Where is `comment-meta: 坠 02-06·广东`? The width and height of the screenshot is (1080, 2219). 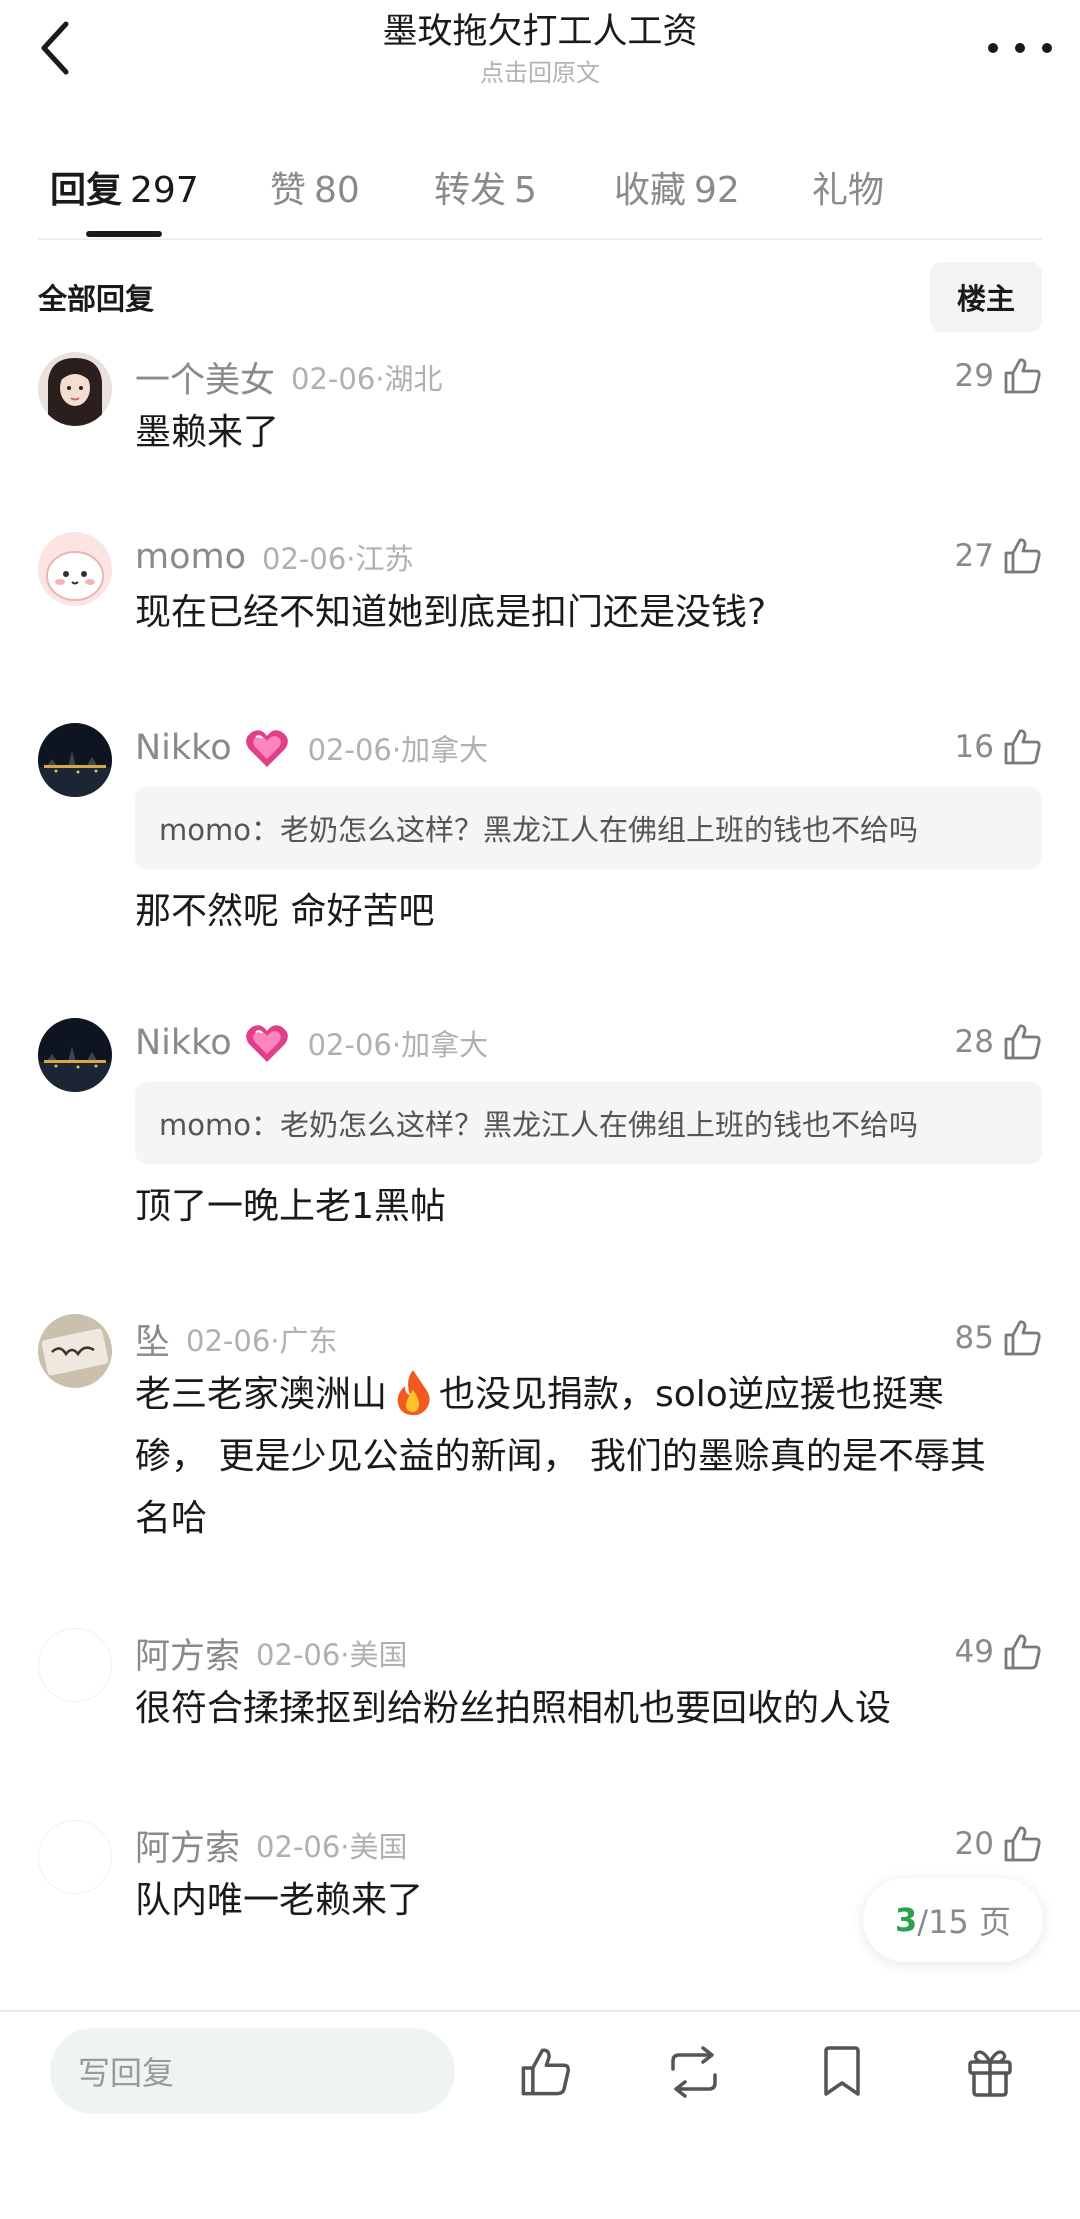
comment-meta: 坠 02-06·广东 is located at coordinates (236, 1340).